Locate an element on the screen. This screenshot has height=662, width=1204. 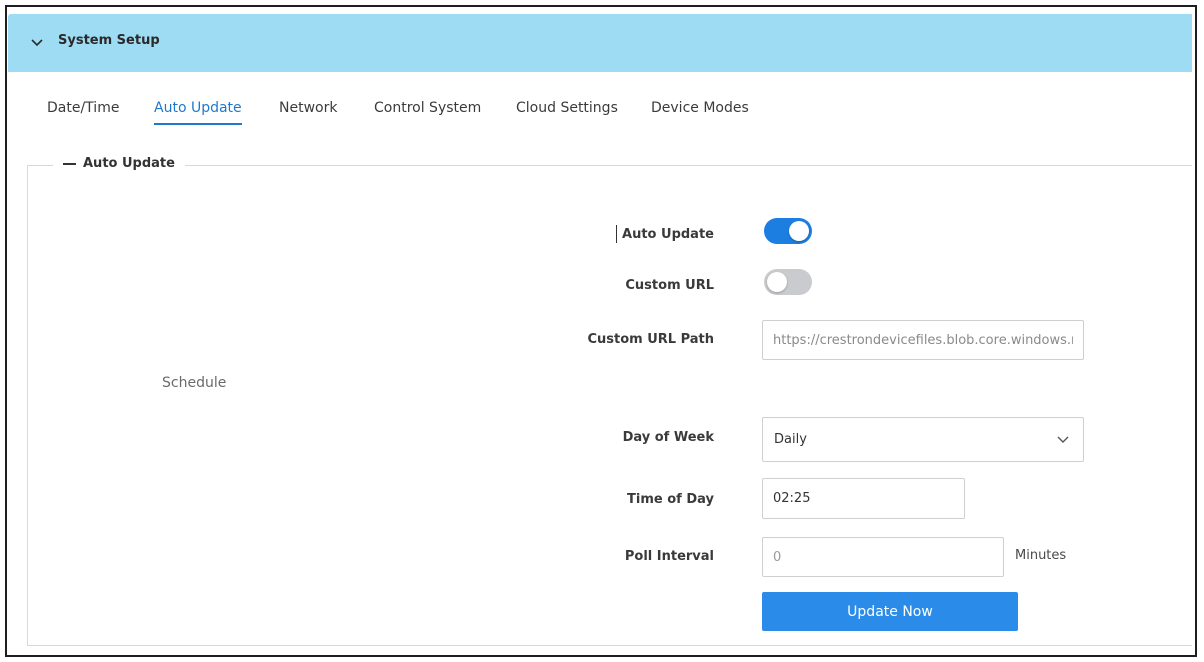
tab-date-time: Date/Time is located at coordinates (83, 108).